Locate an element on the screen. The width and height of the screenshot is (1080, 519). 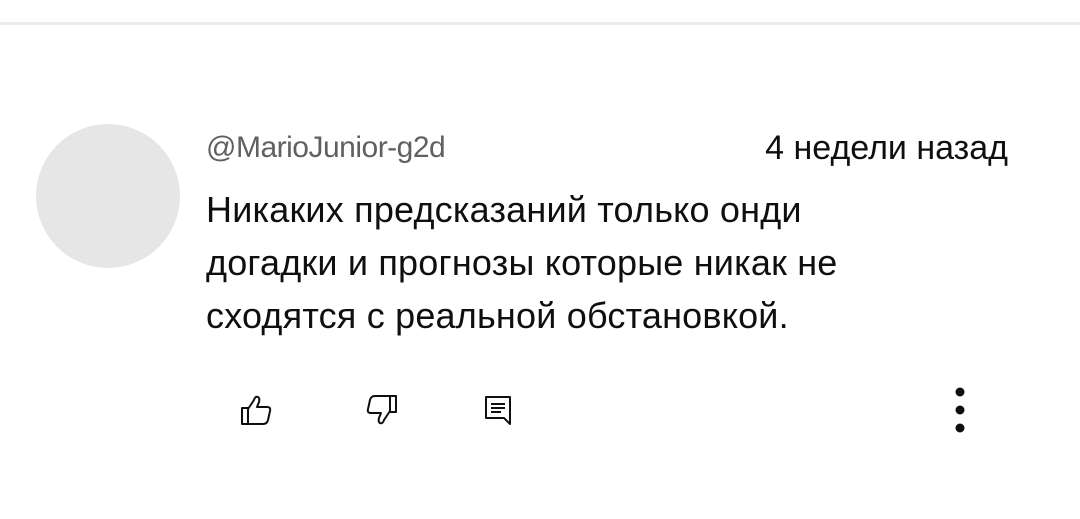
reply-comment-icon is located at coordinates (498, 410).